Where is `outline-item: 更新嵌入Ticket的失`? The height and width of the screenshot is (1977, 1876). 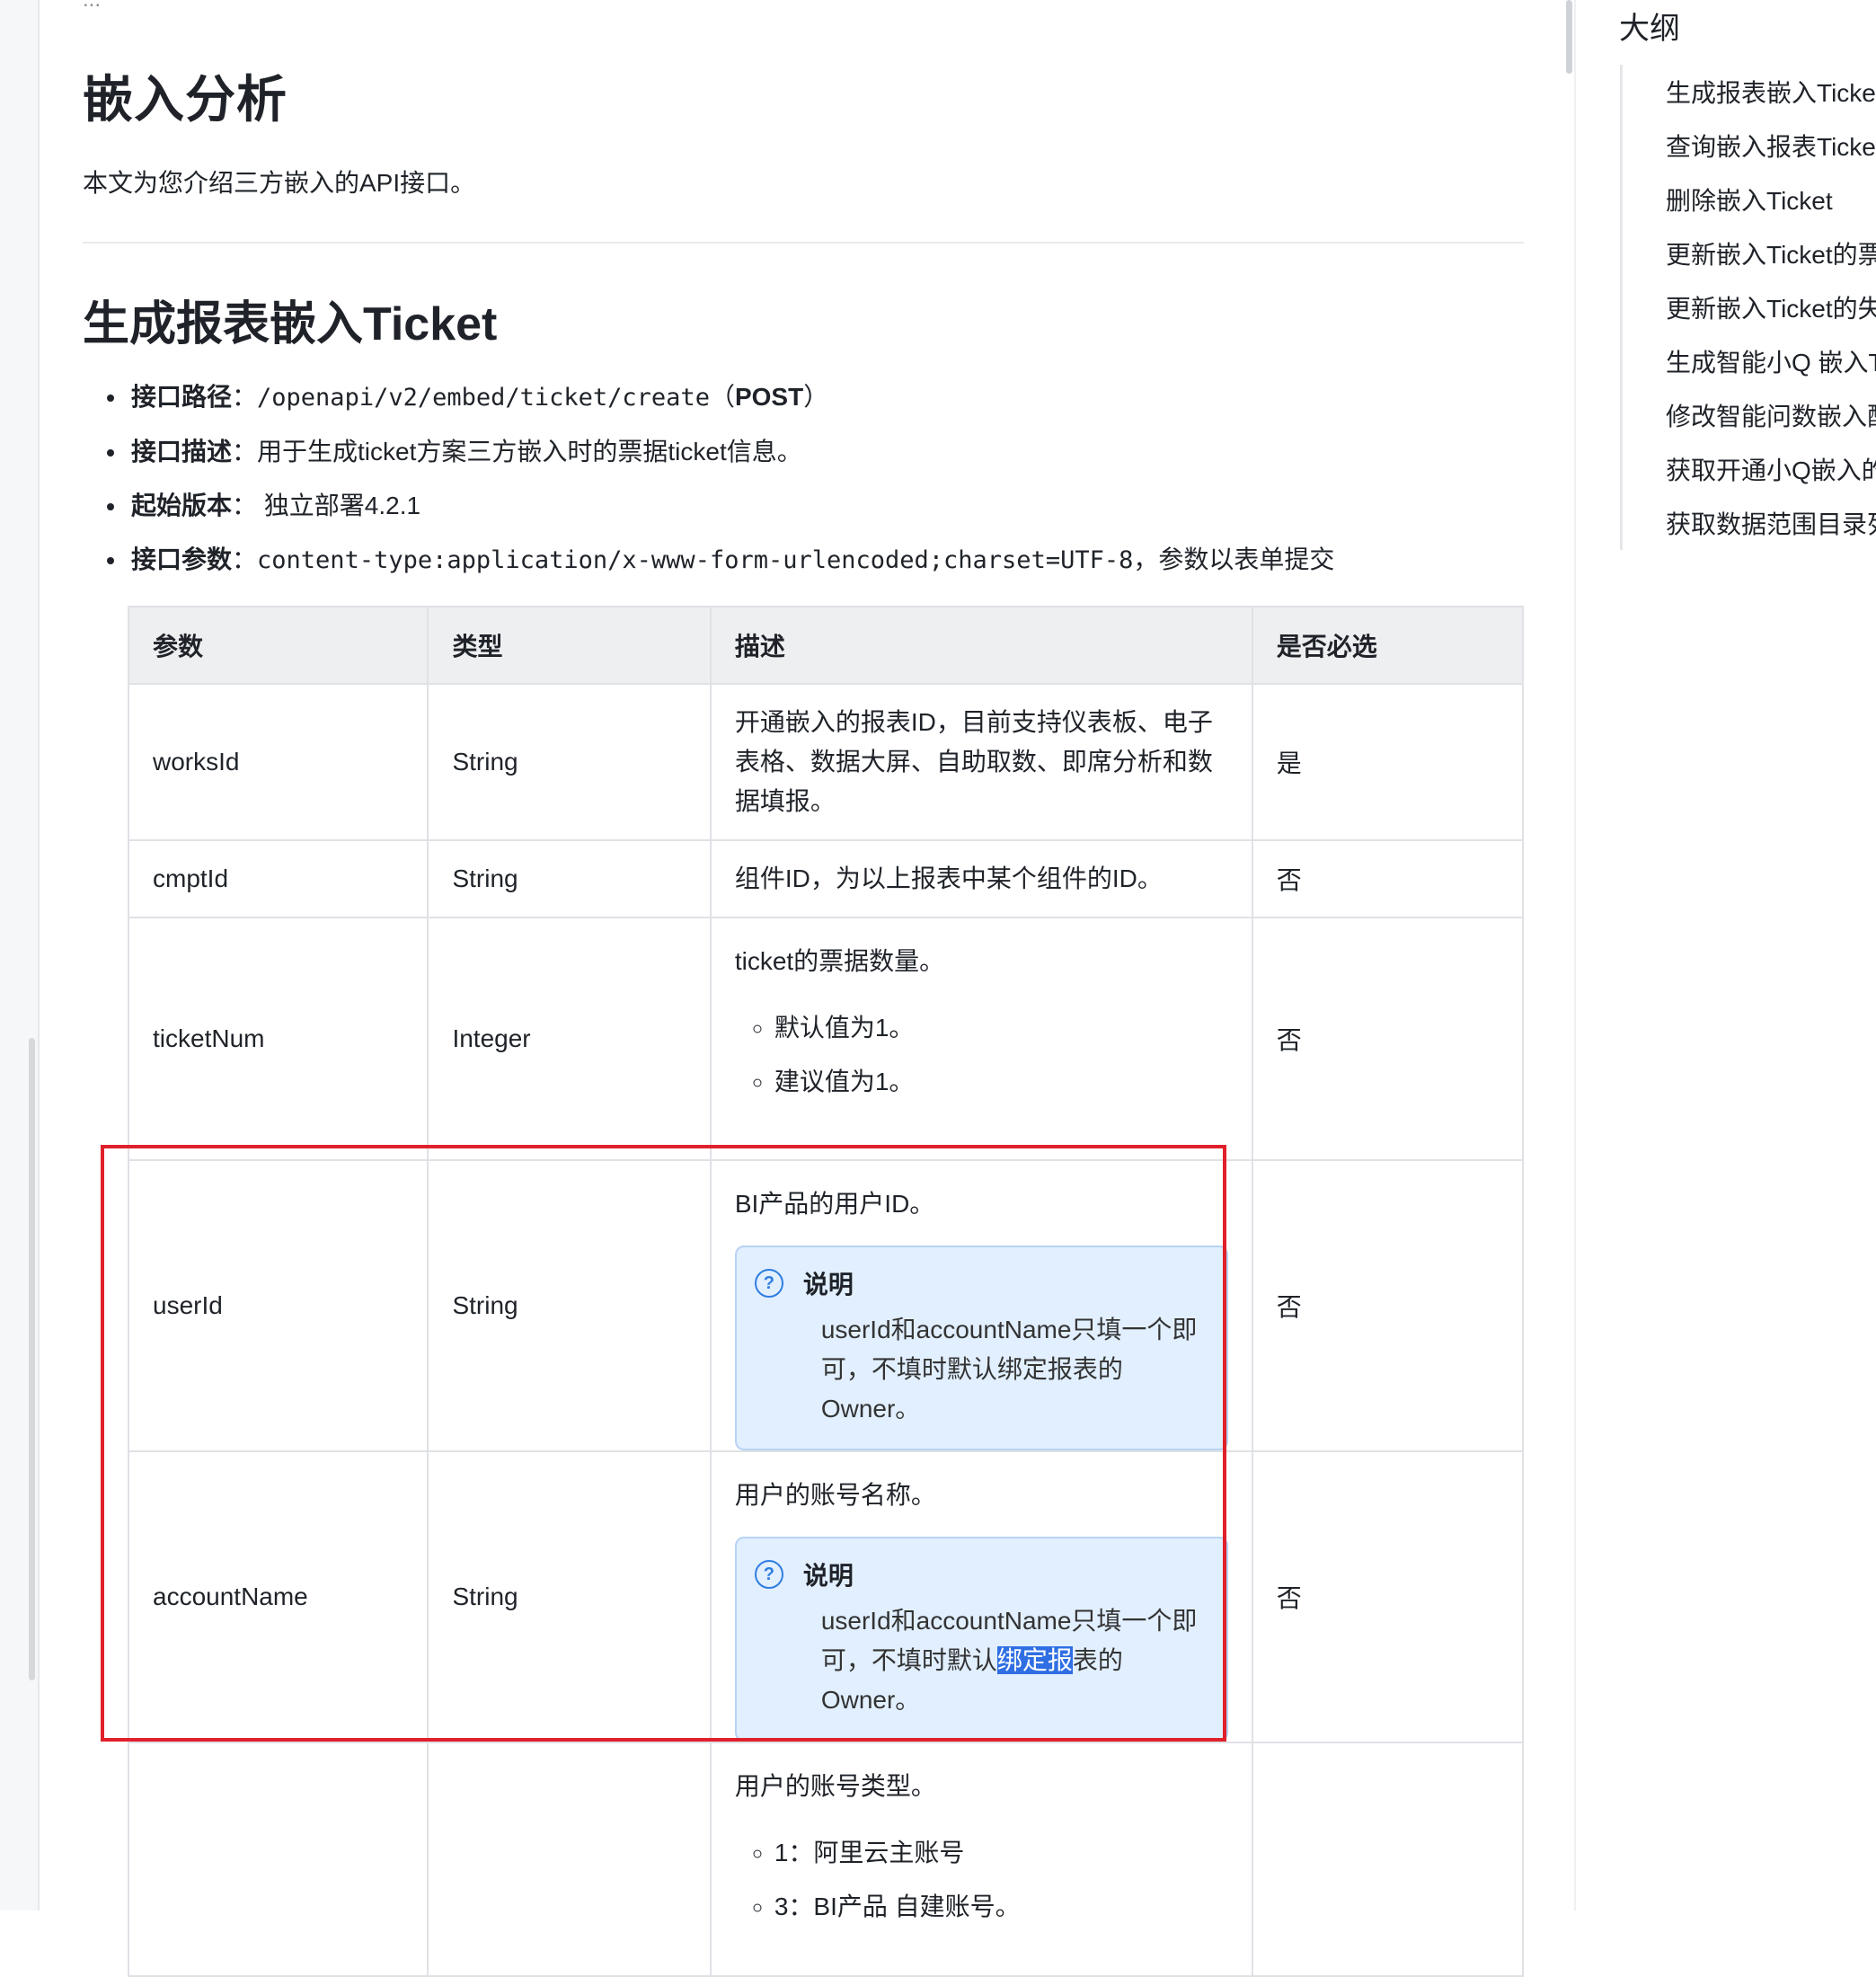 outline-item: 更新嵌入Ticket的失 is located at coordinates (1771, 309).